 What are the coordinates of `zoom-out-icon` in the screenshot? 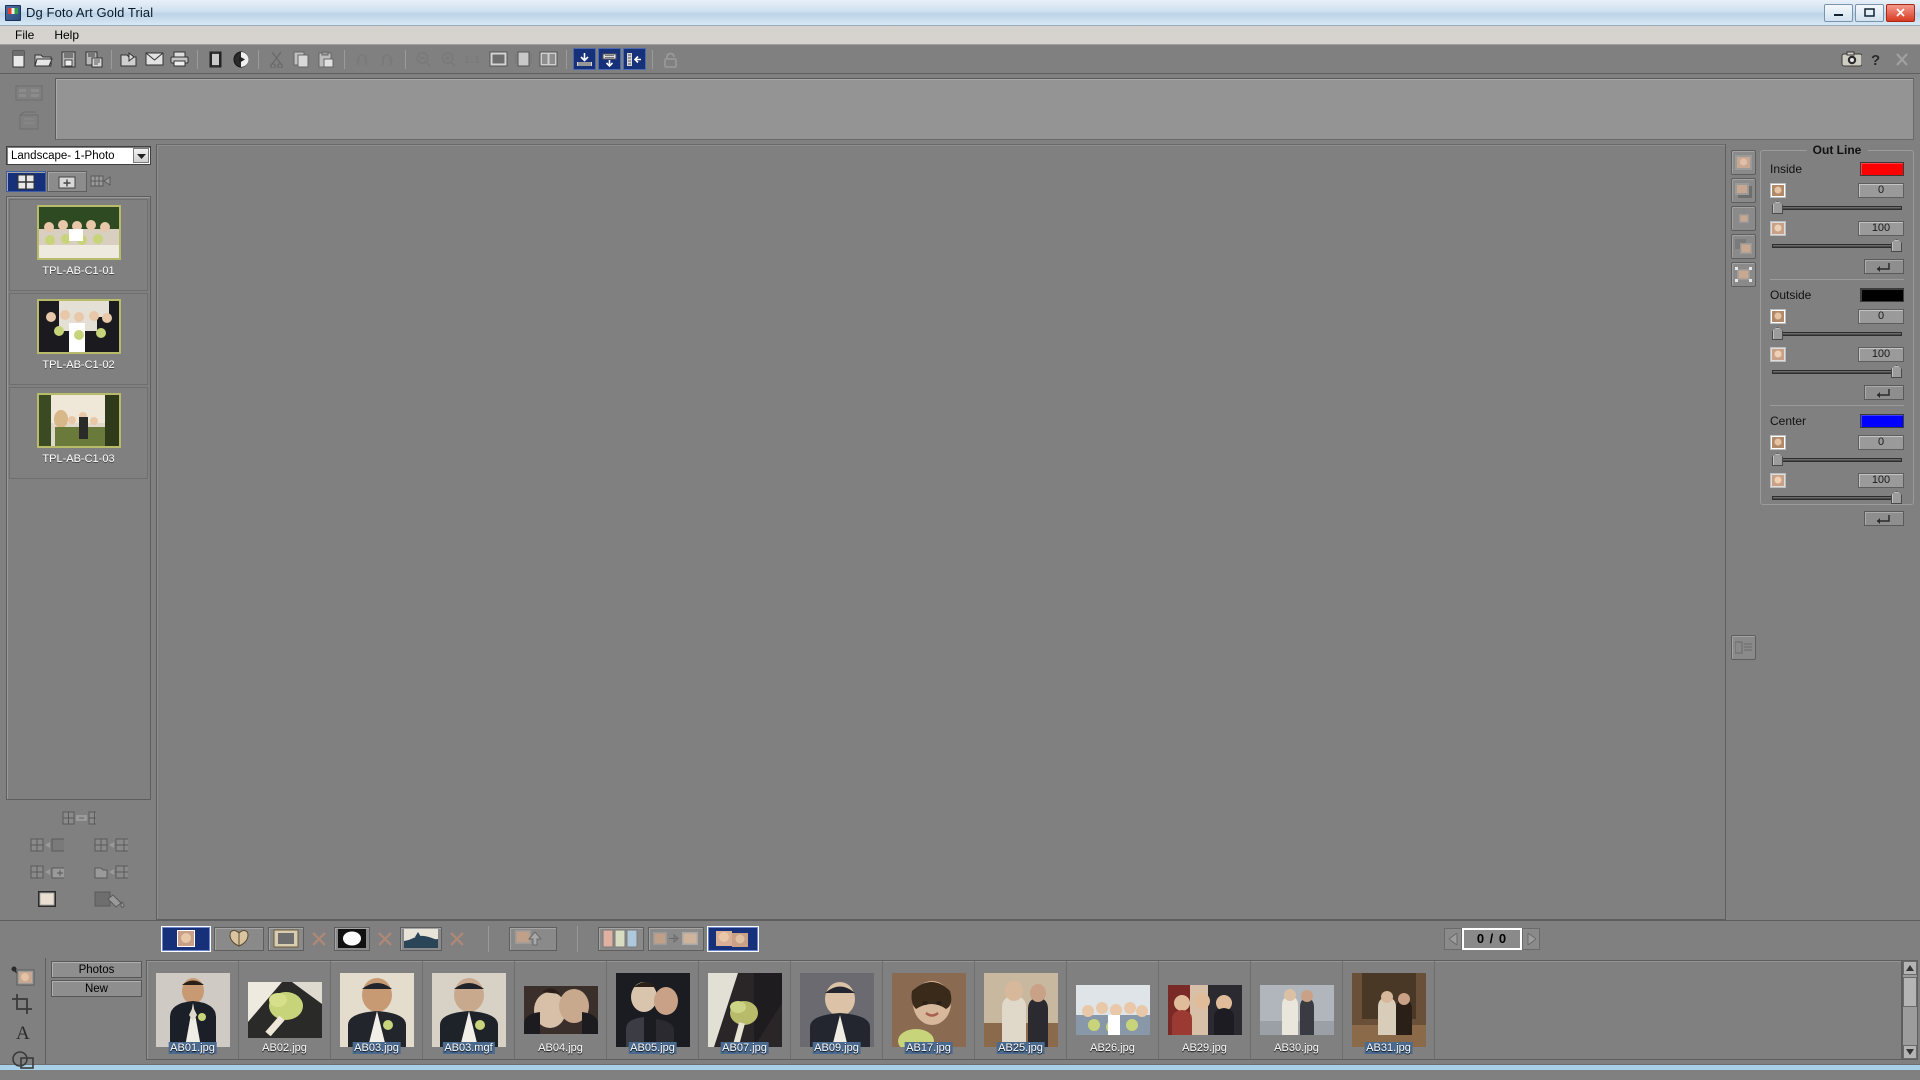 It's located at (423, 59).